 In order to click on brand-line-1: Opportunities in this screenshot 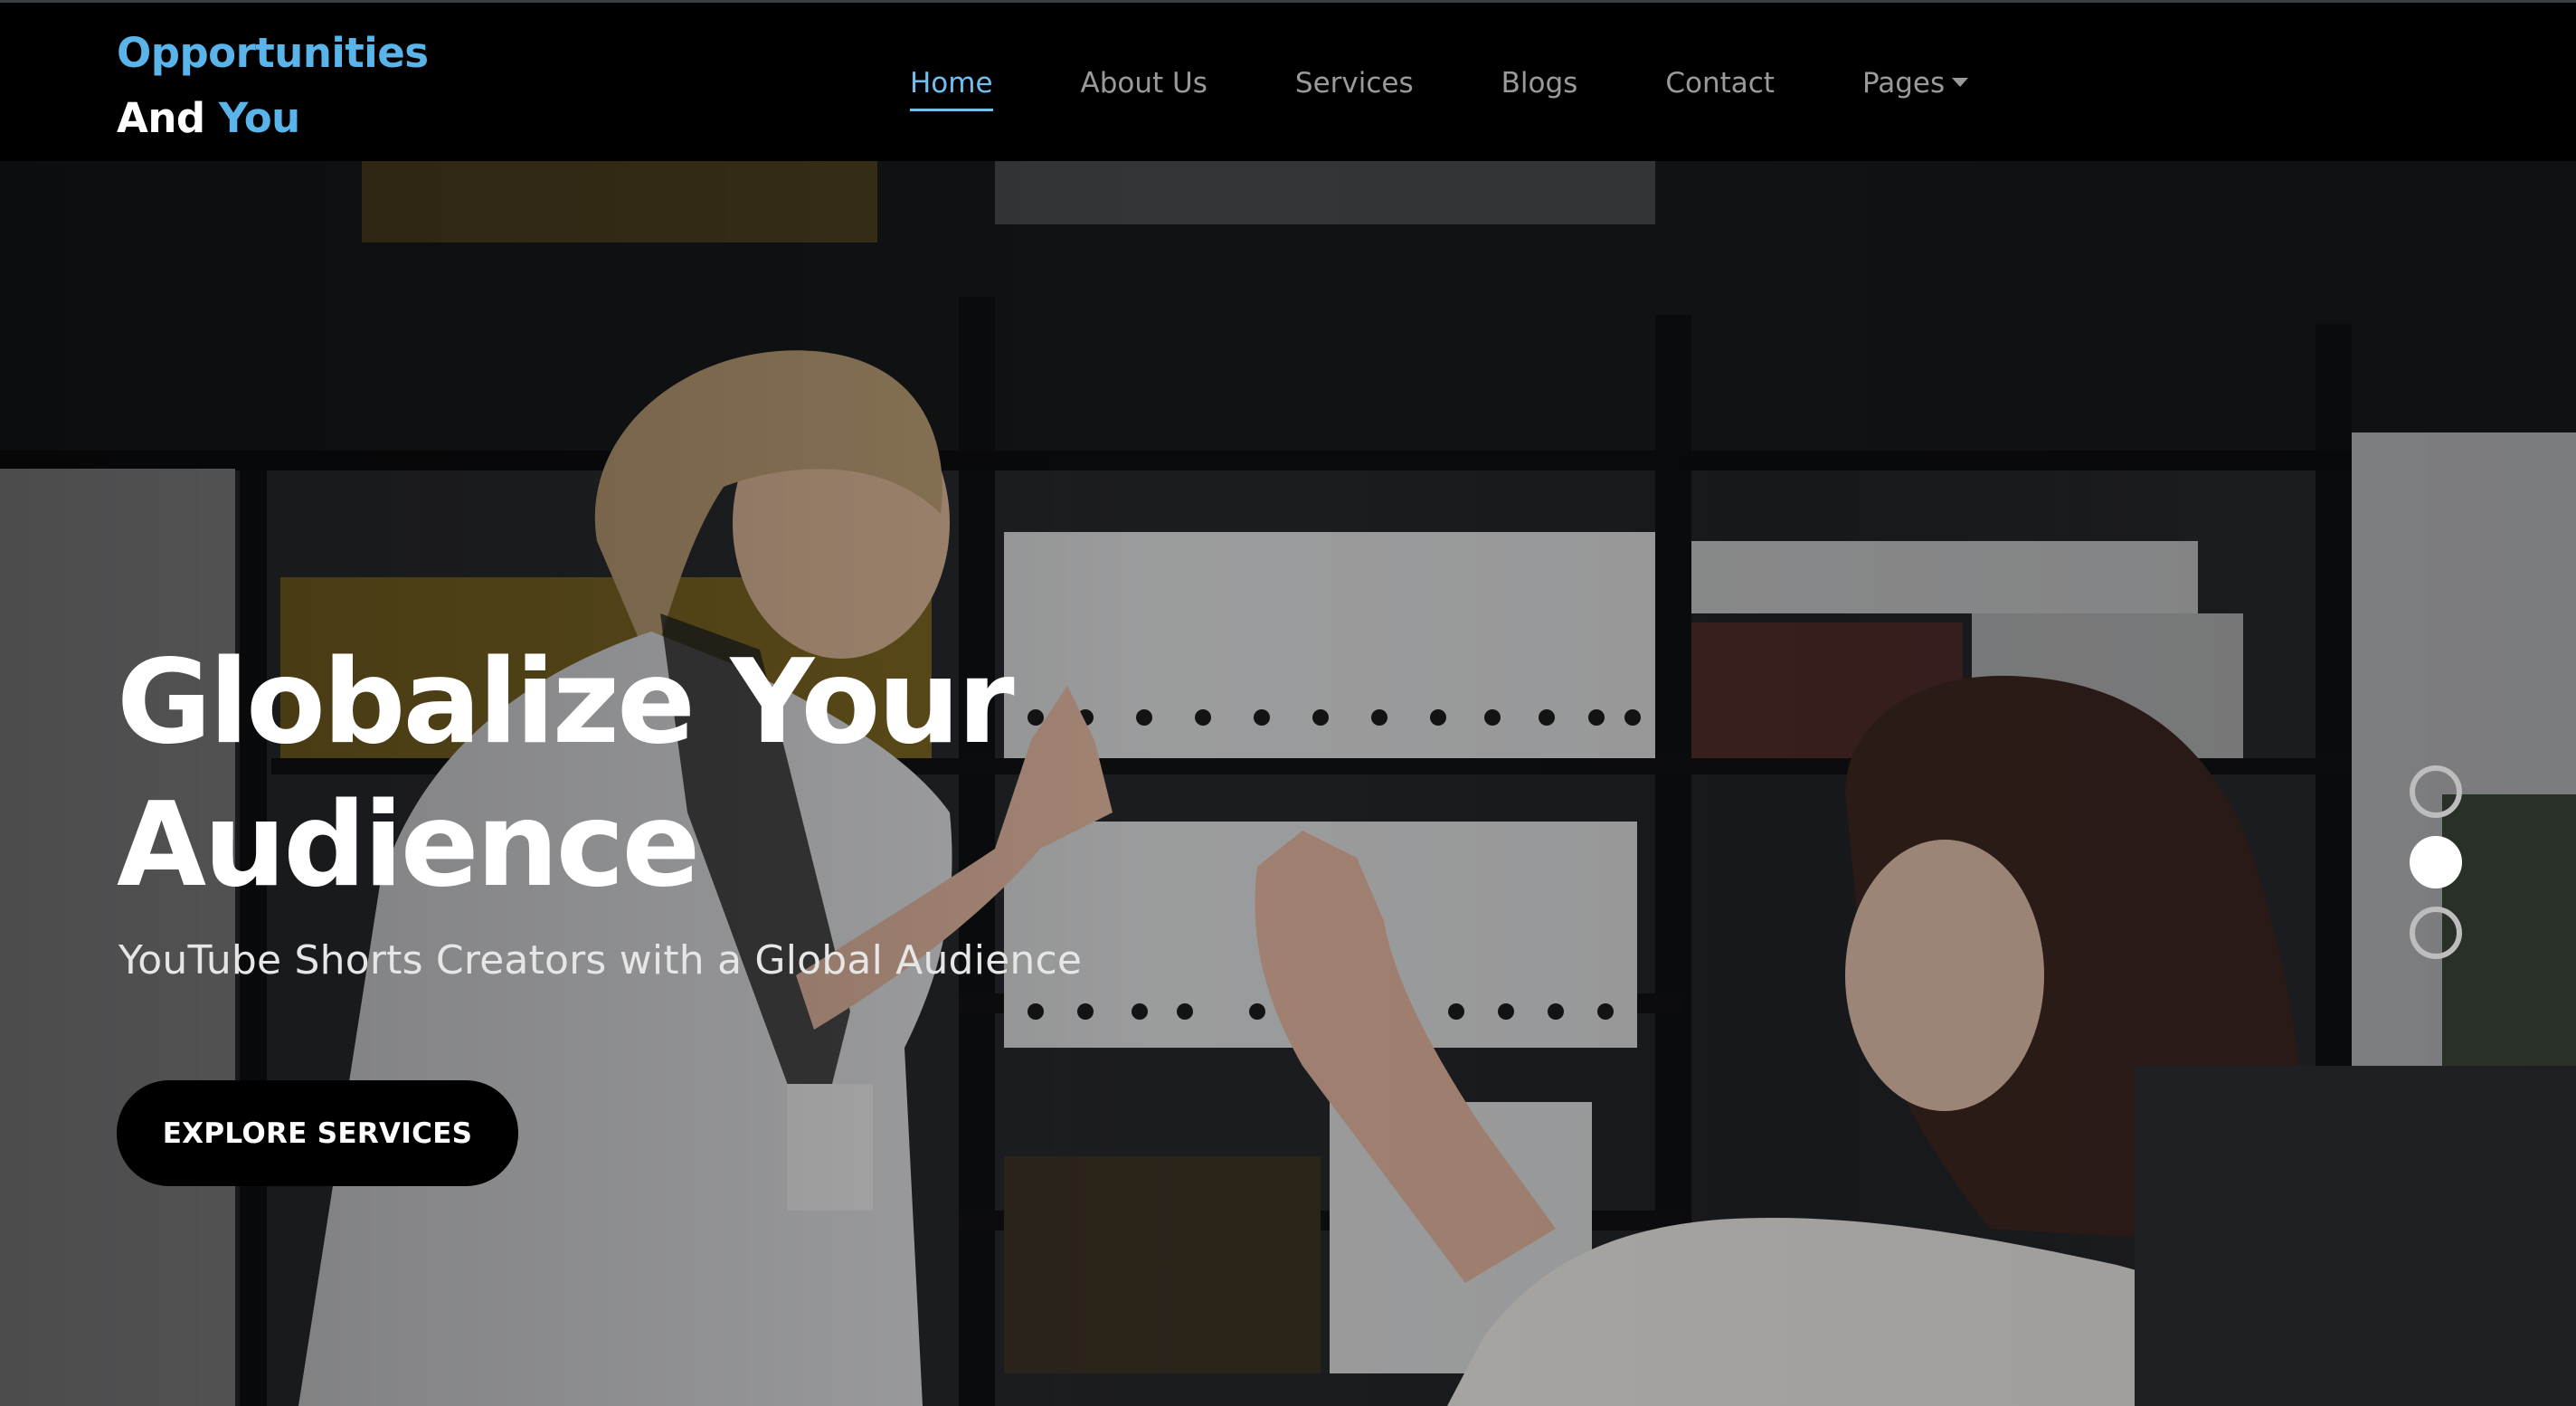, I will do `click(273, 53)`.